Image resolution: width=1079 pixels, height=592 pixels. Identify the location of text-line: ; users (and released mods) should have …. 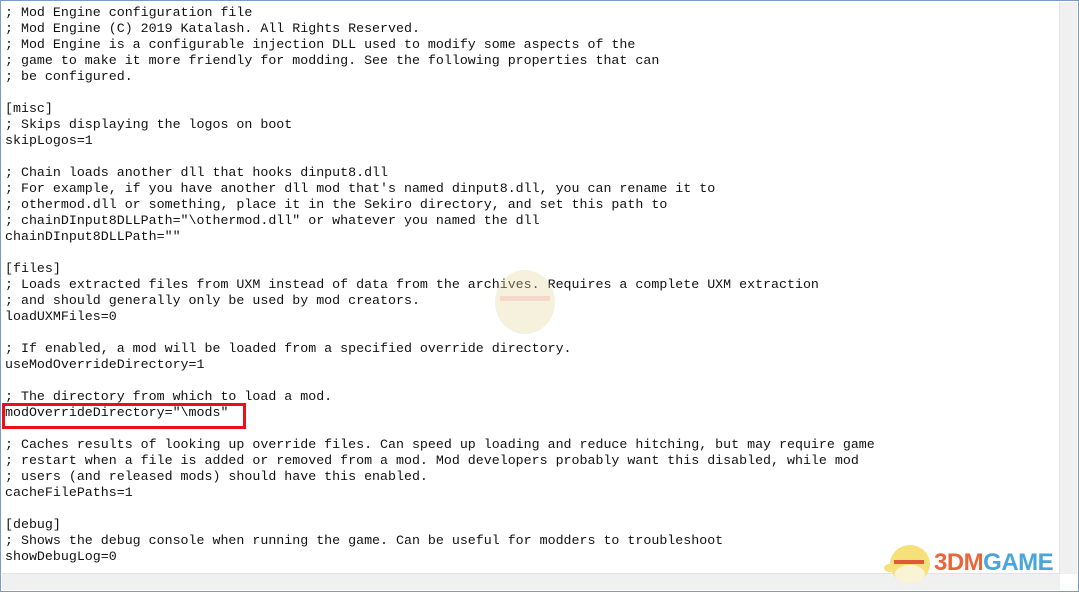
(216, 476).